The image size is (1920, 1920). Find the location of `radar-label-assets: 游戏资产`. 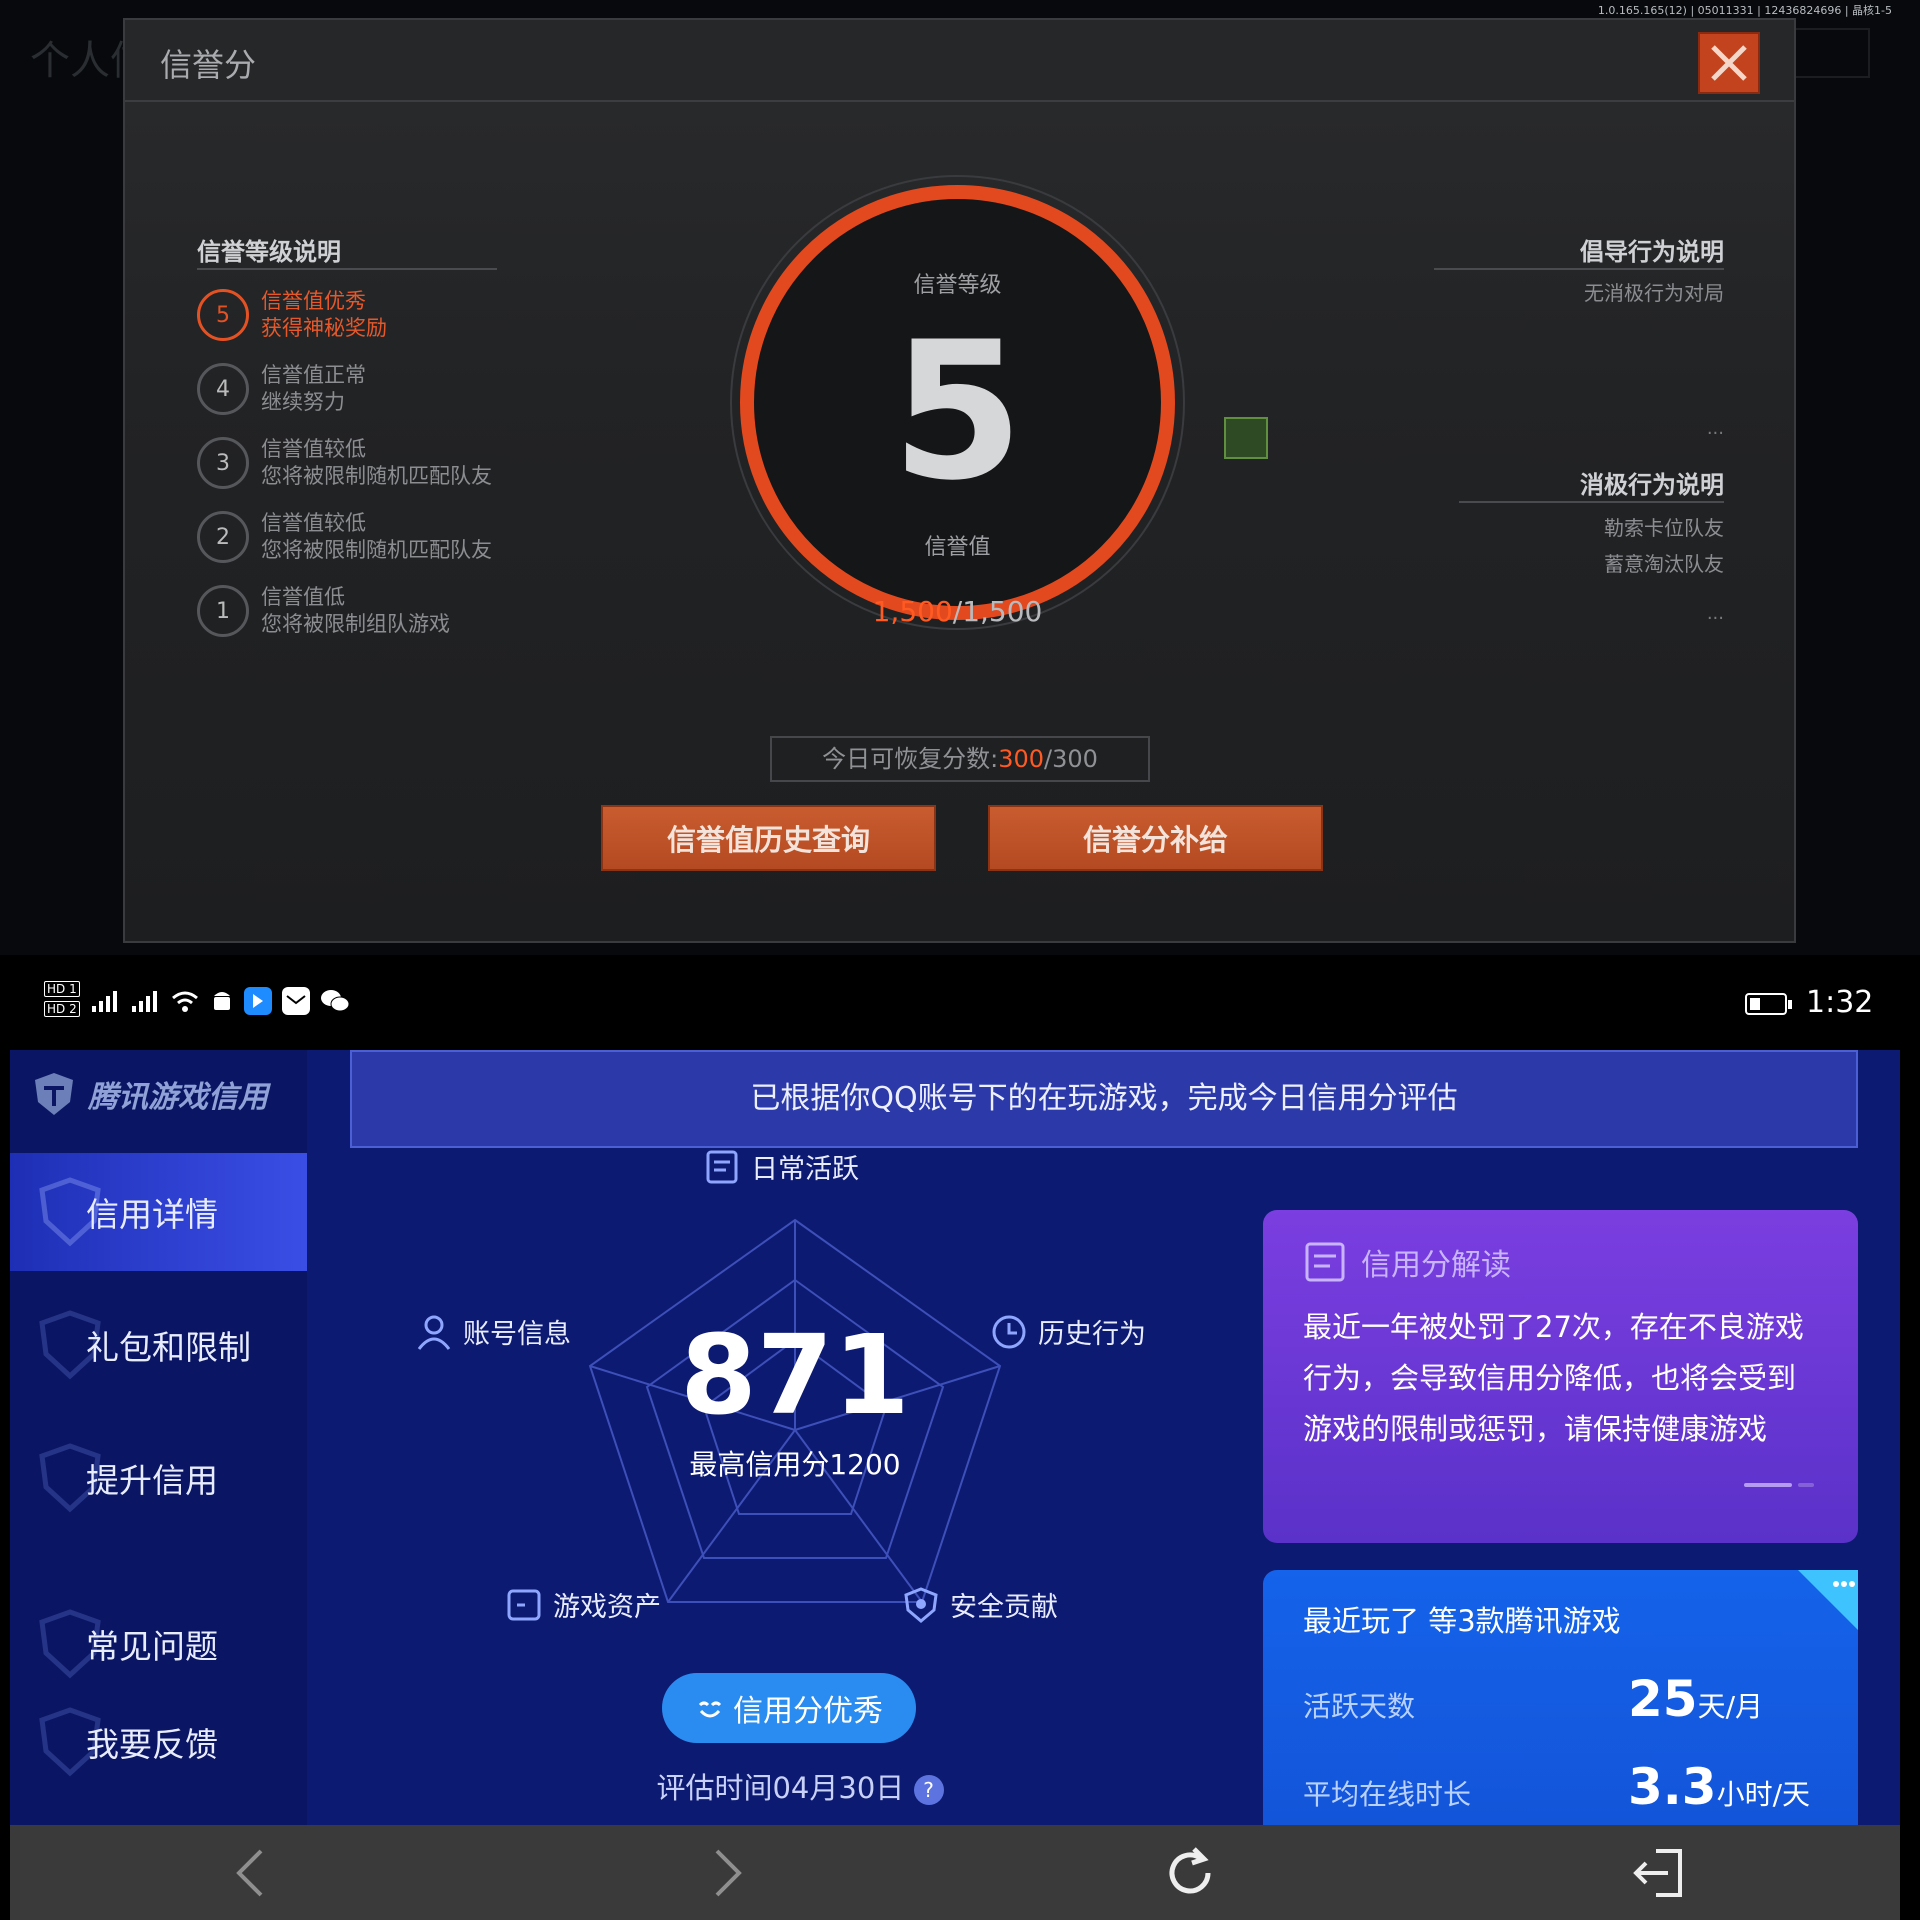

radar-label-assets: 游戏资产 is located at coordinates (583, 1604).